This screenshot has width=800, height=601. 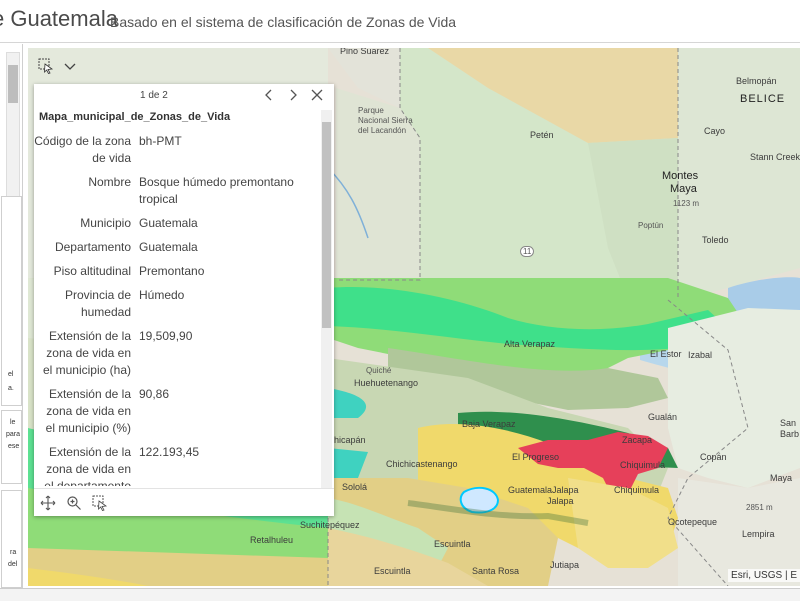 I want to click on attribute-row: Piso altitudinal Premontano, so click(x=178, y=272).